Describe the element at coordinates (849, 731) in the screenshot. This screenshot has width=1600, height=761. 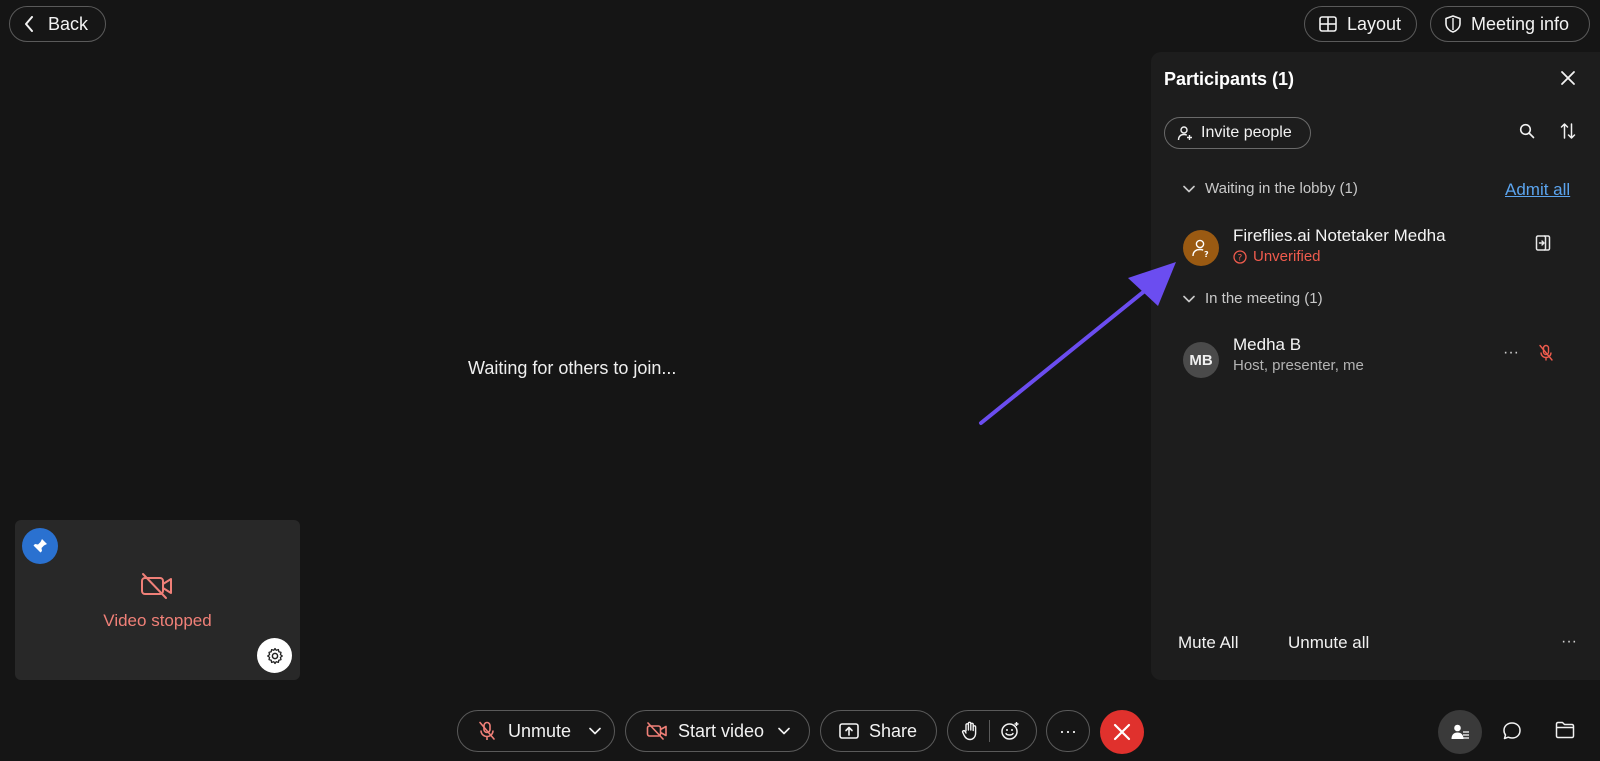
I see `share-screen-icon` at that location.